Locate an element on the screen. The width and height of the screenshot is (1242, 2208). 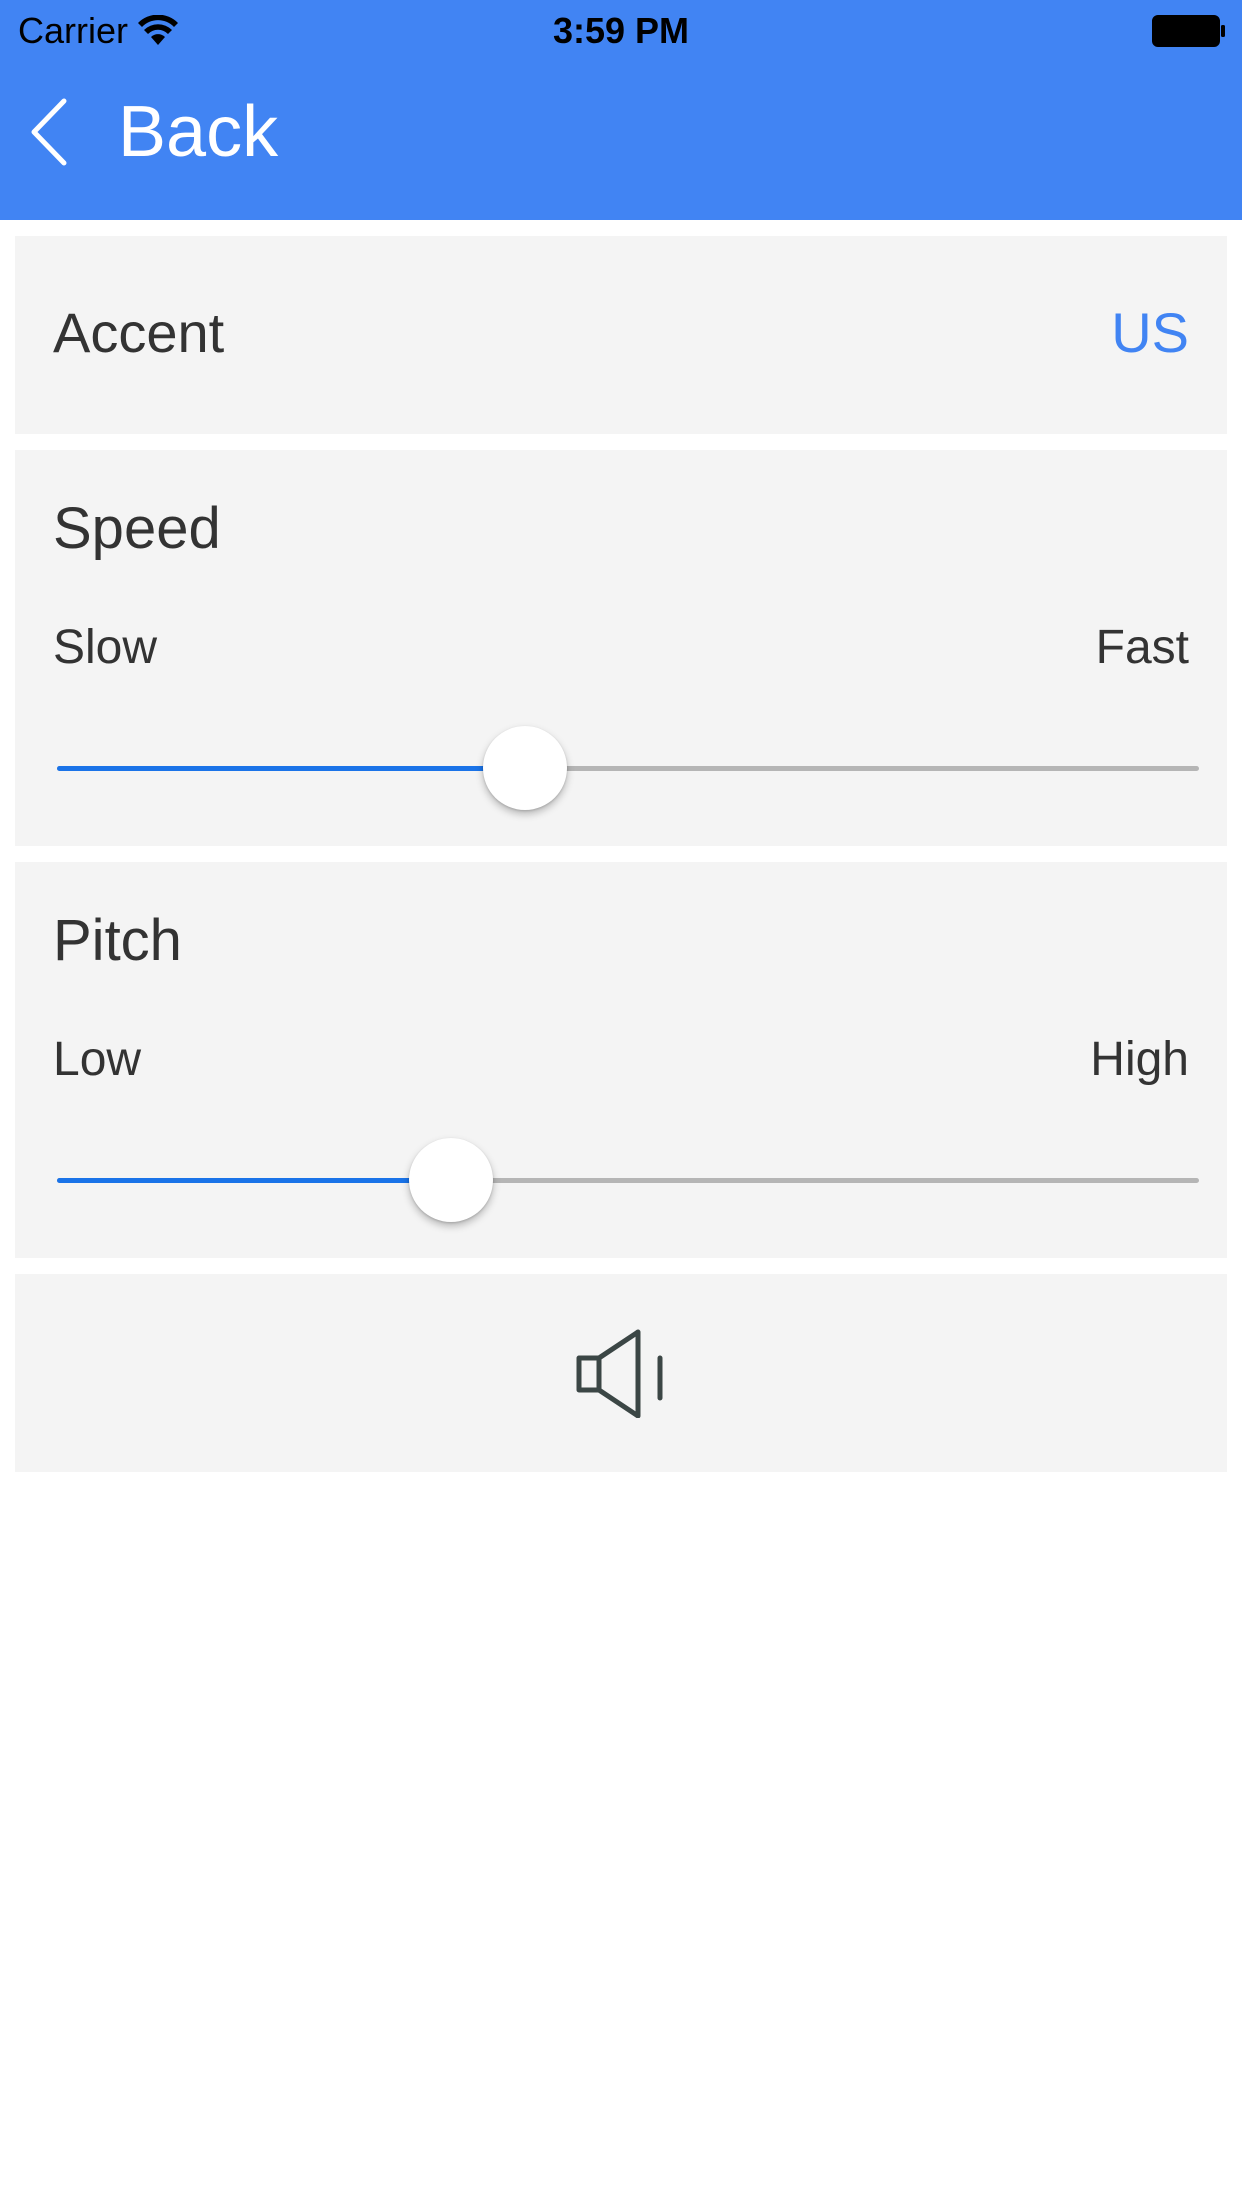
speed-min-label: Slow is located at coordinates (105, 647).